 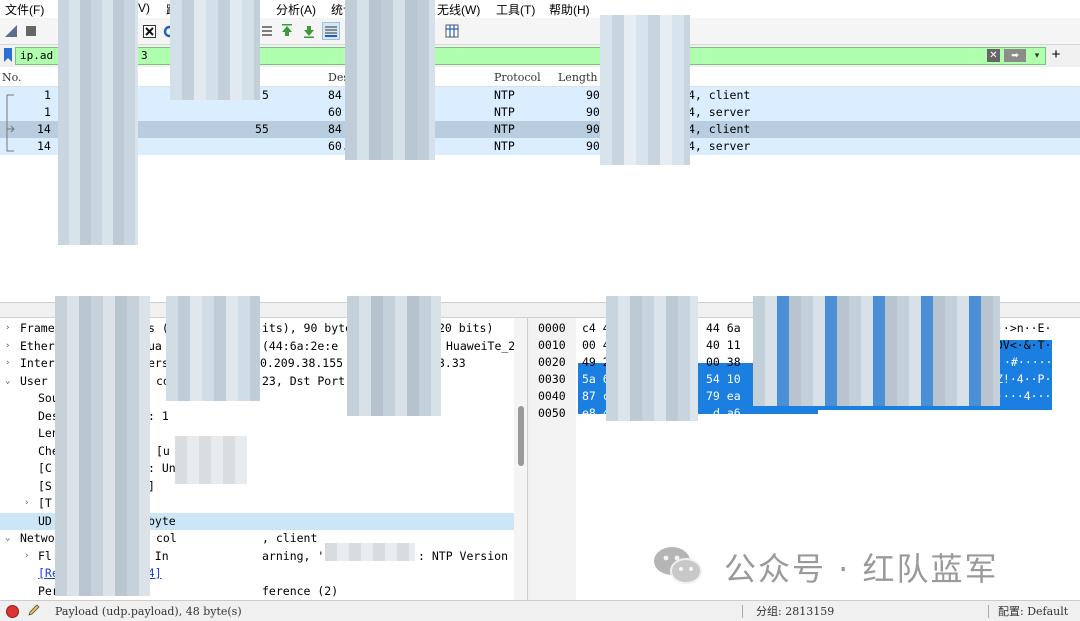 What do you see at coordinates (37, 55) in the screenshot?
I see `filter-text: ip.ad` at bounding box center [37, 55].